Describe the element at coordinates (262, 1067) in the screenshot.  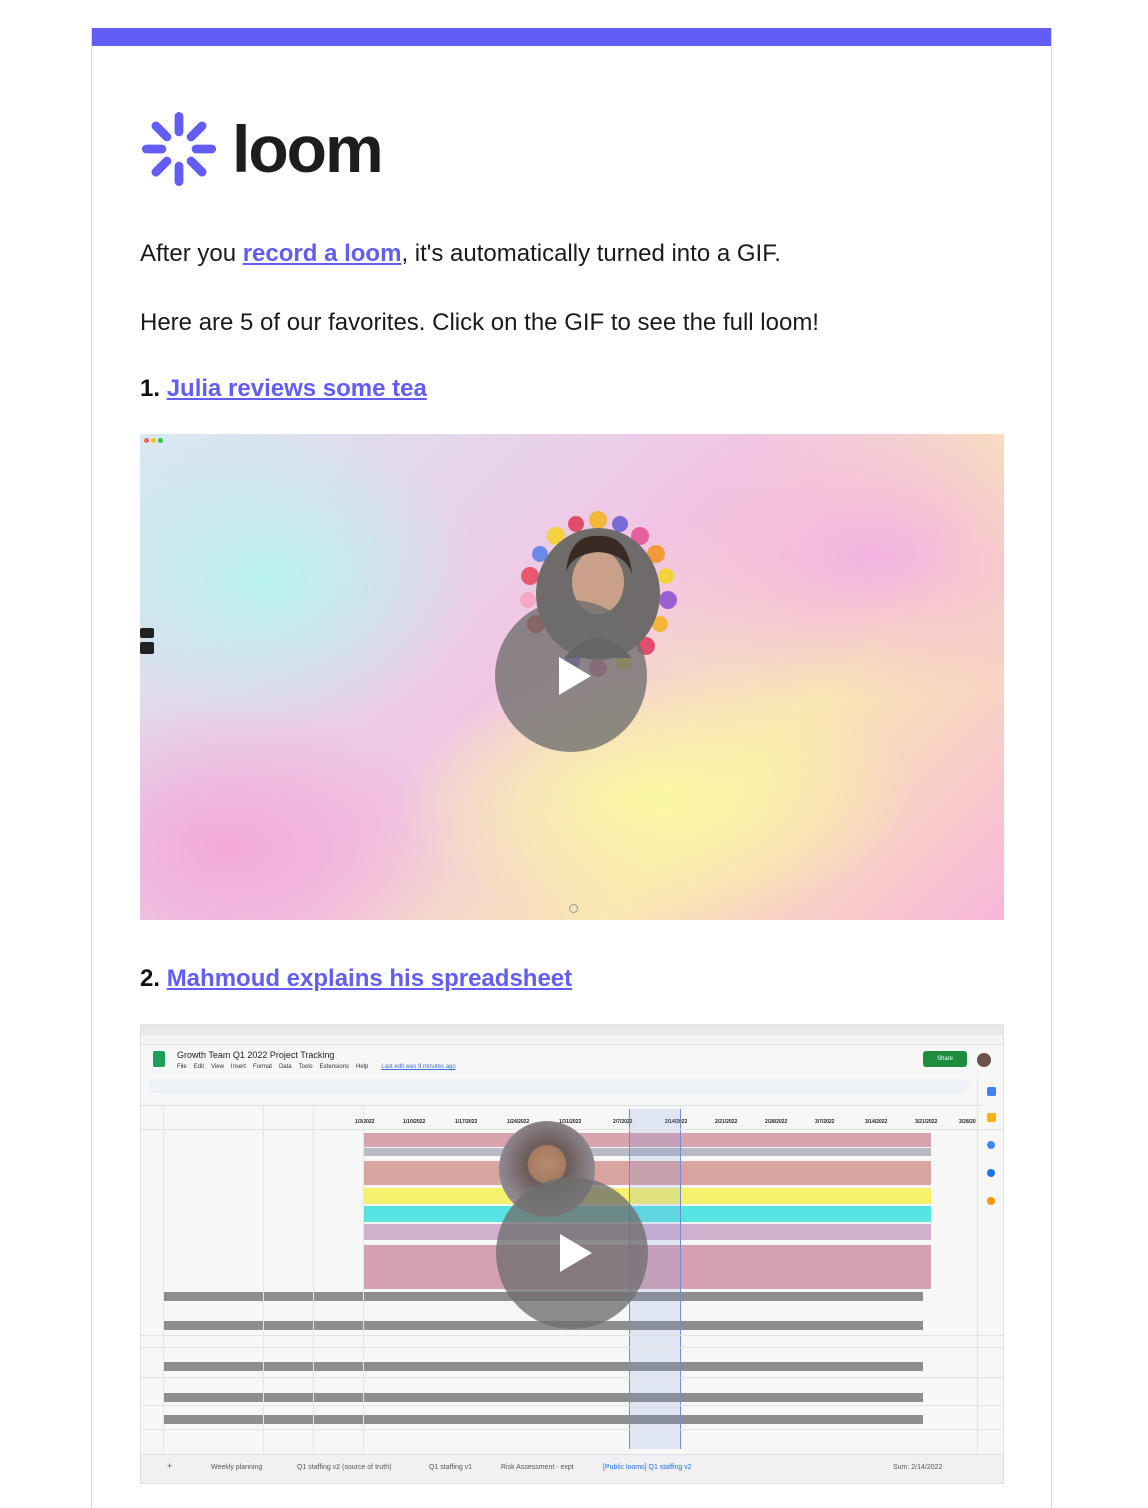
I see `menu-format: Format` at that location.